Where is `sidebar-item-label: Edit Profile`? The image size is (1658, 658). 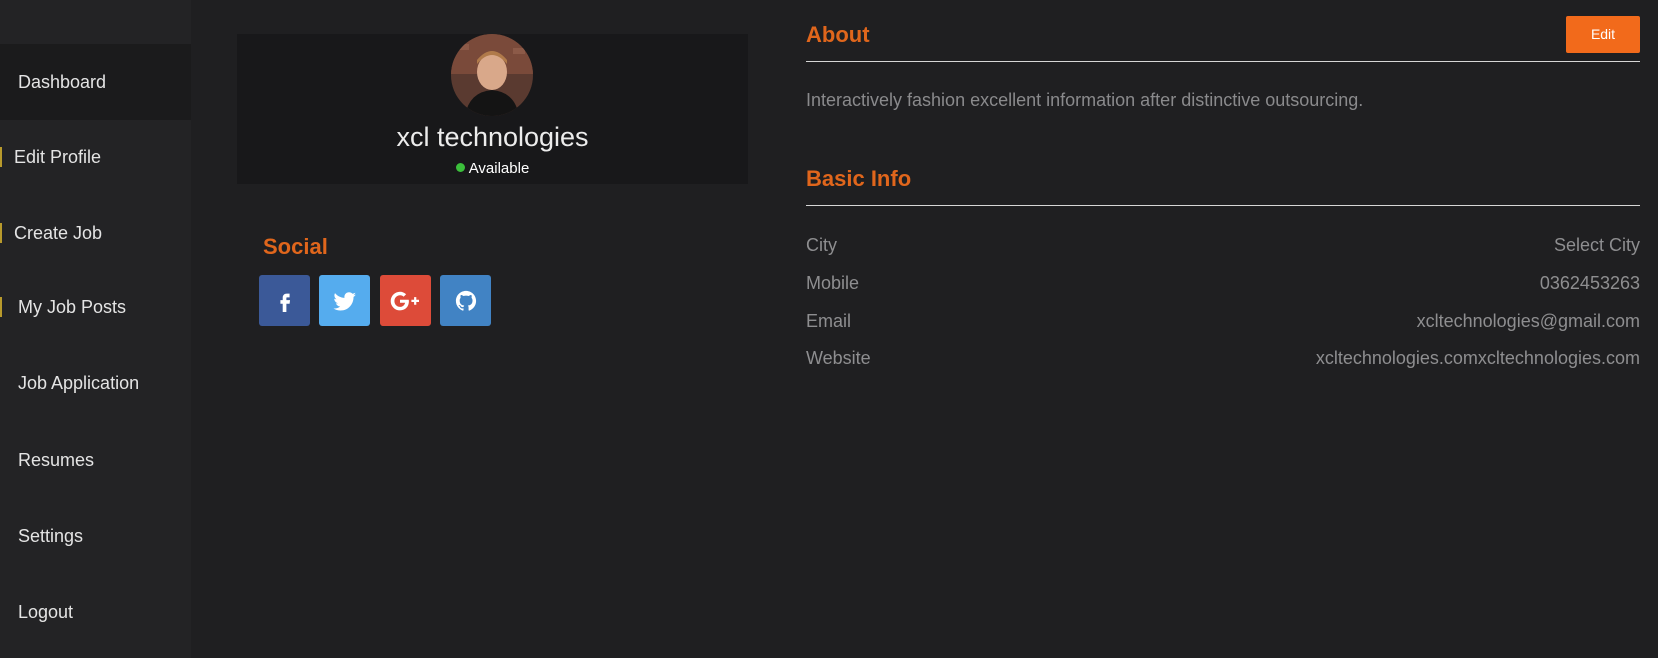
sidebar-item-label: Edit Profile is located at coordinates (58, 157).